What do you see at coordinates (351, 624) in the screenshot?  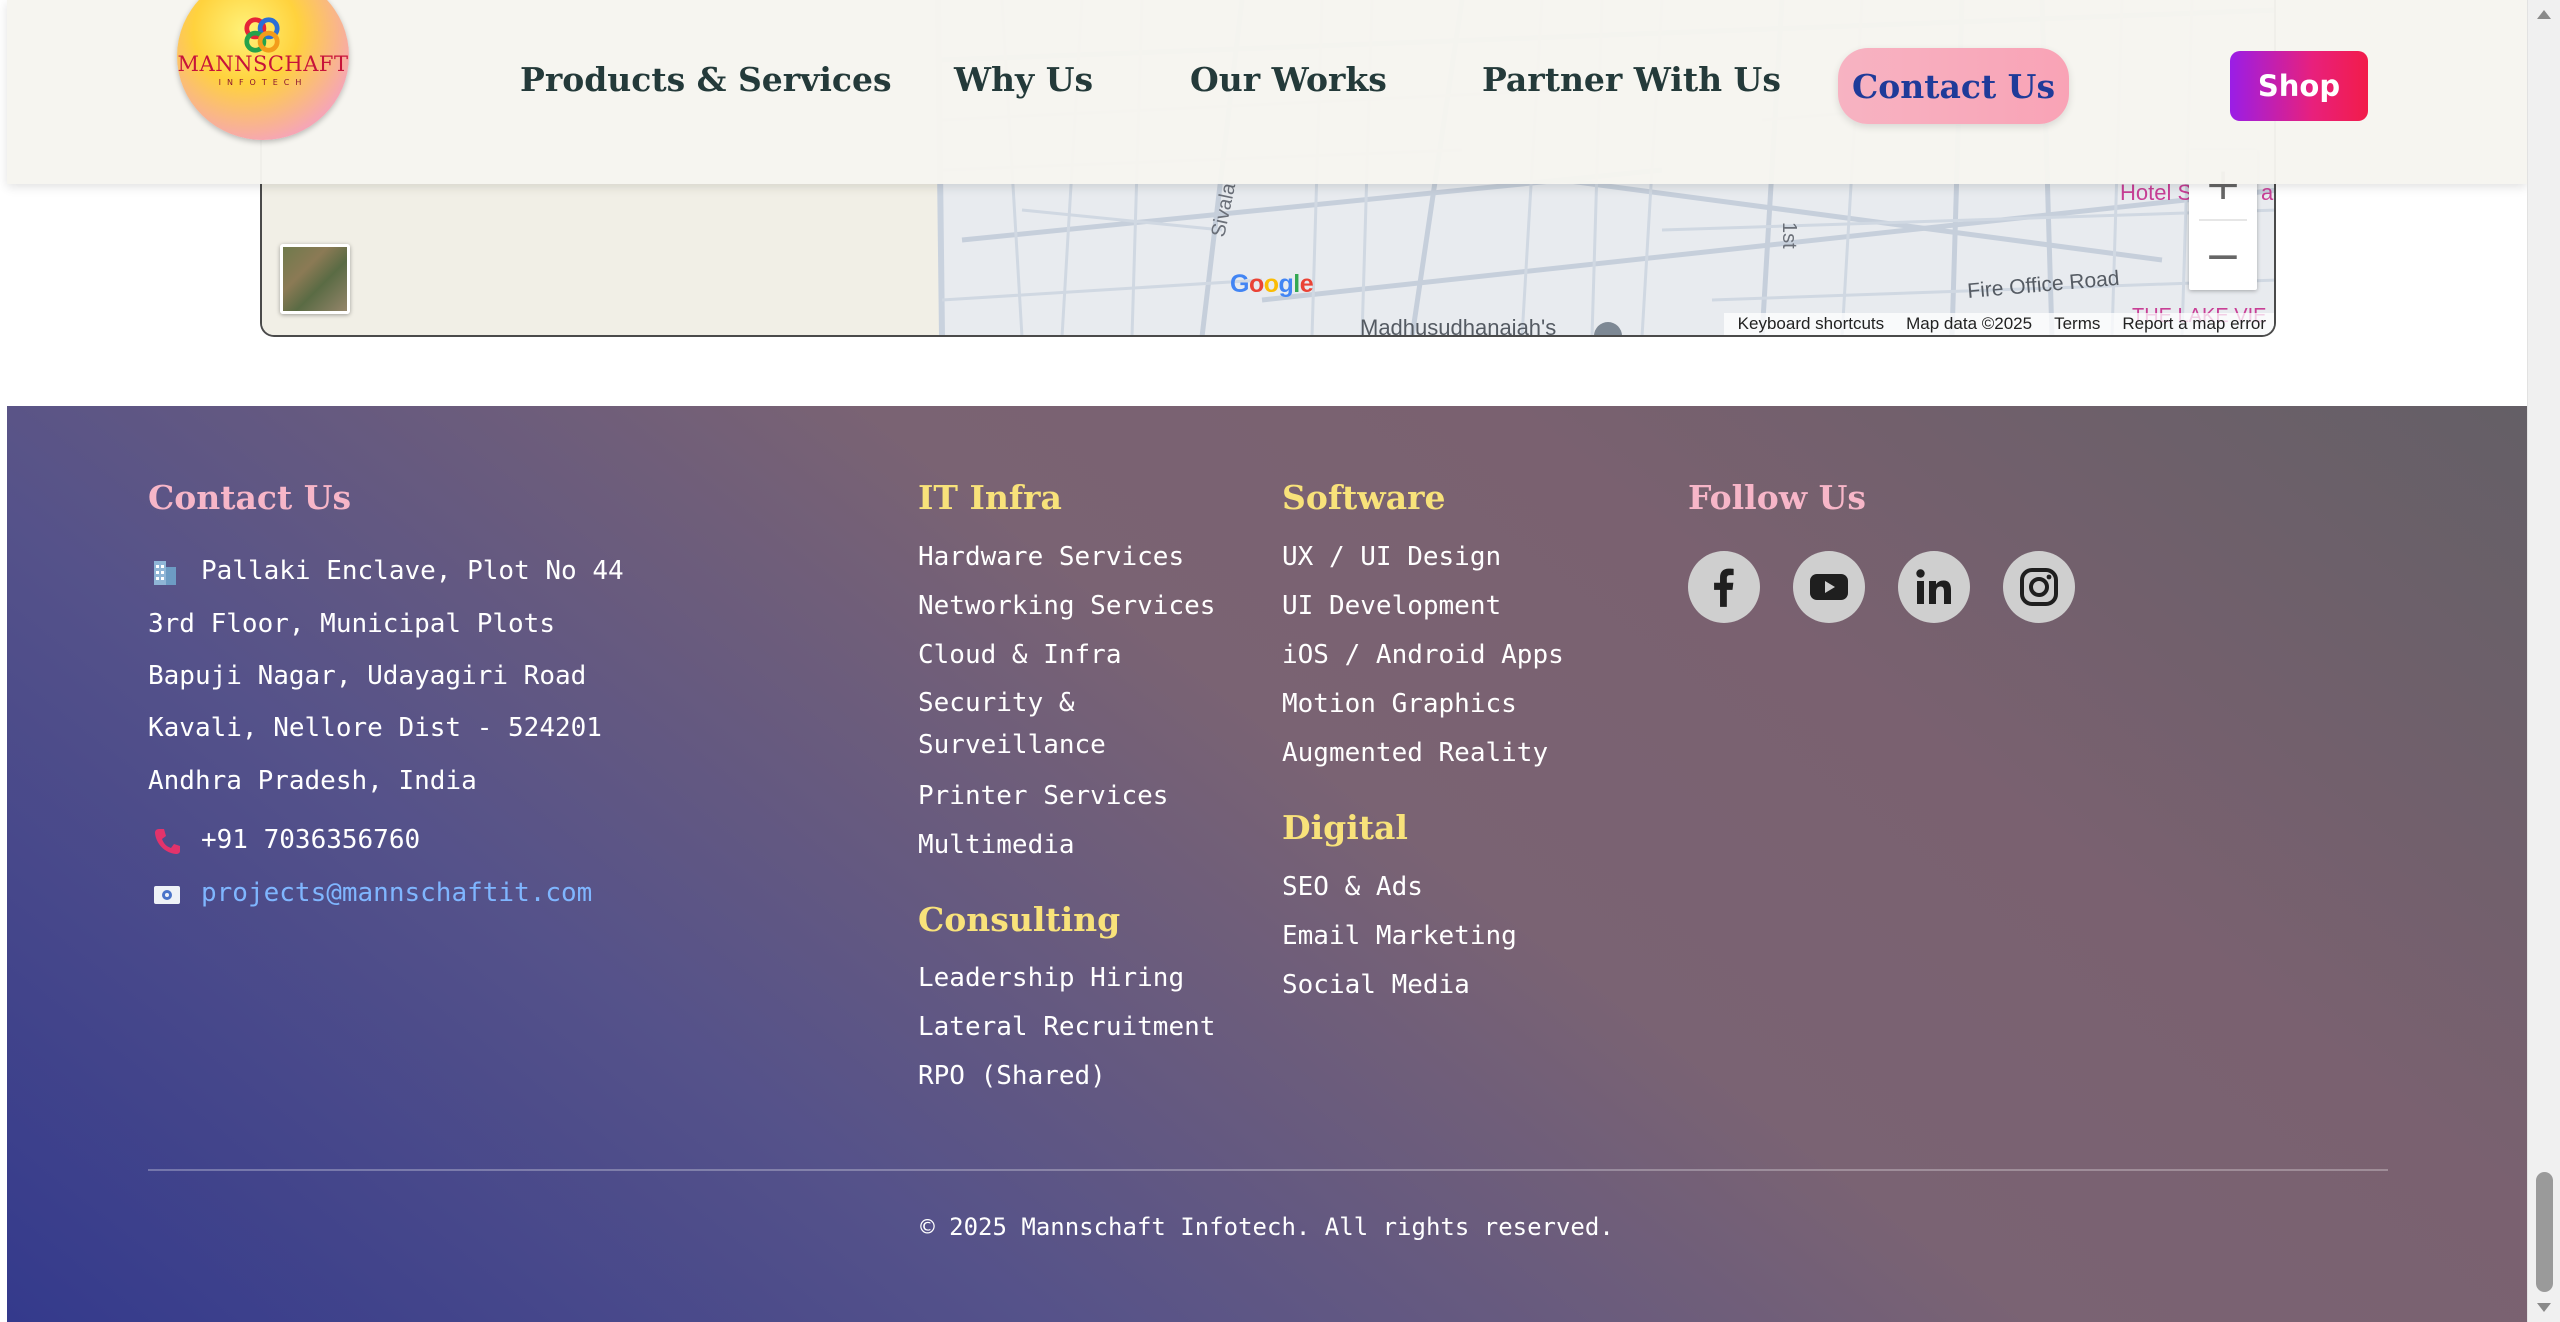 I see `address-line: 3rd Floor, Municipal Plots` at bounding box center [351, 624].